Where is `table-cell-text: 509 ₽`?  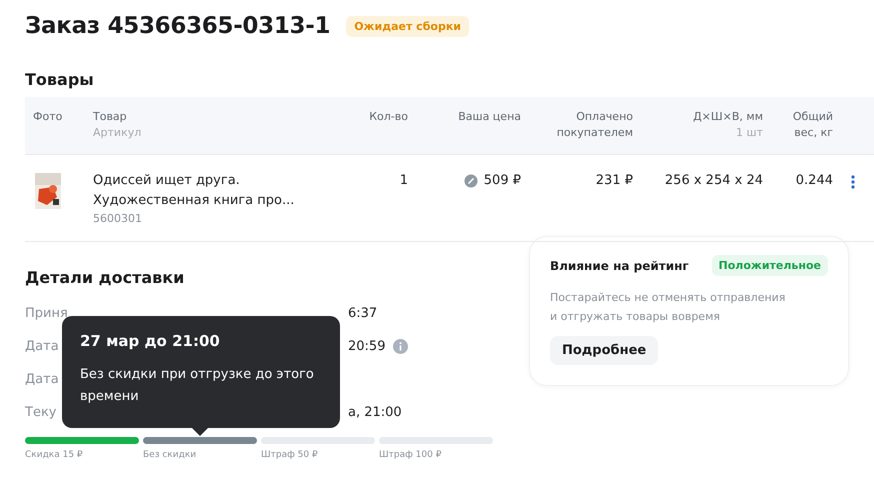 table-cell-text: 509 ₽ is located at coordinates (502, 181).